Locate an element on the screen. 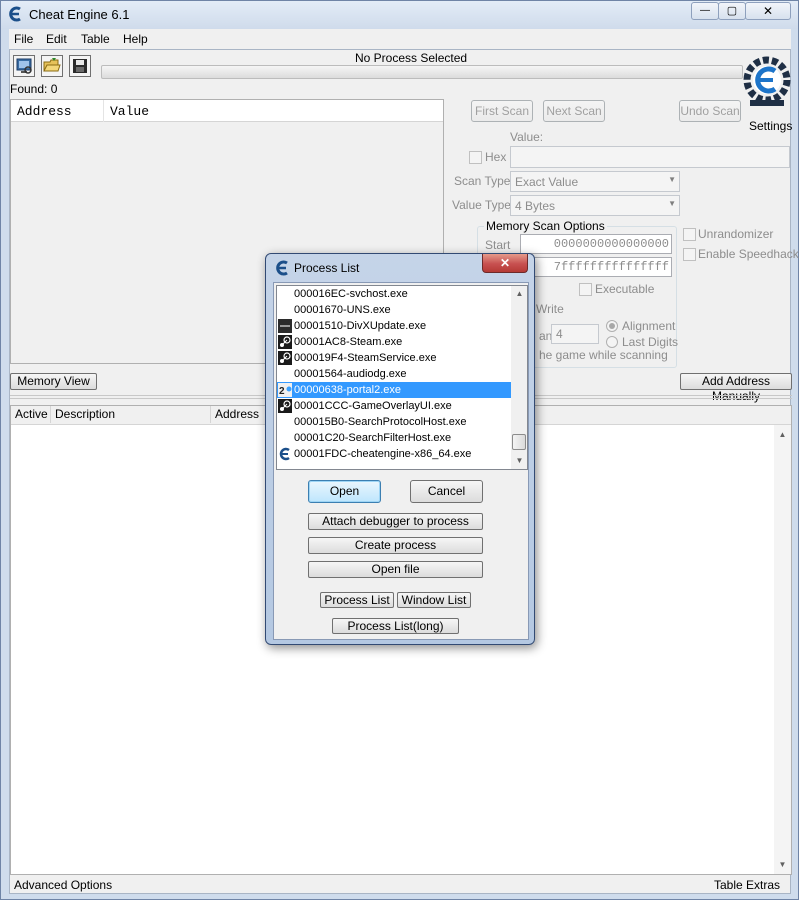  maximize-button: ▢ is located at coordinates (732, 11).